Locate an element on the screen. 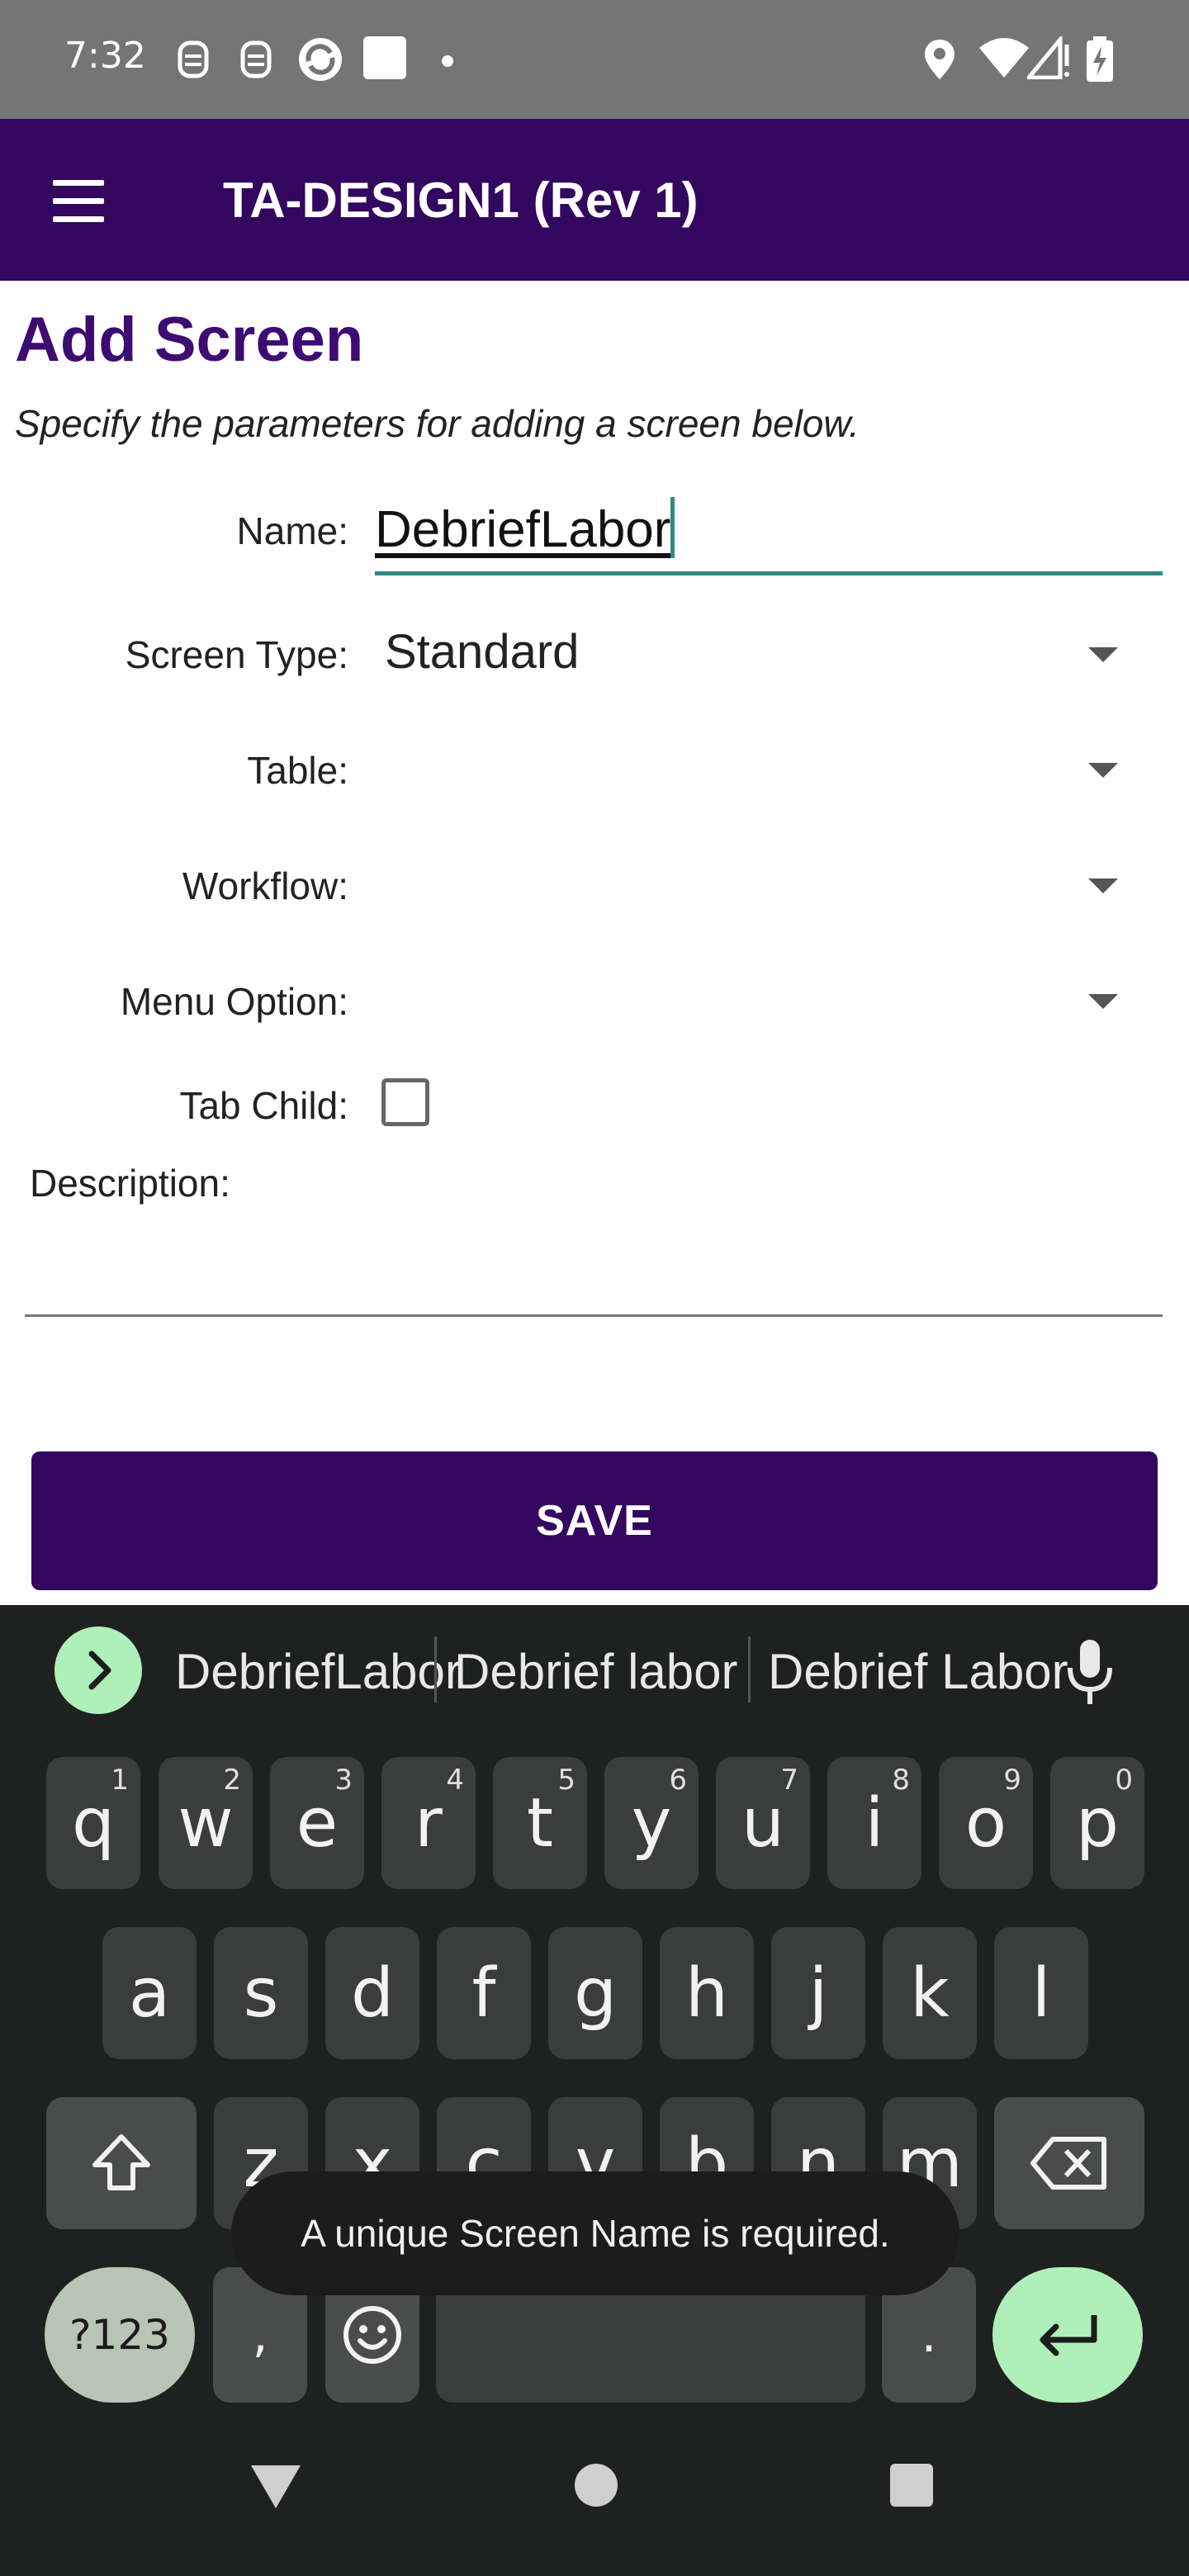 This screenshot has height=2576, width=1189. workflow-dropdown-icon is located at coordinates (1103, 885).